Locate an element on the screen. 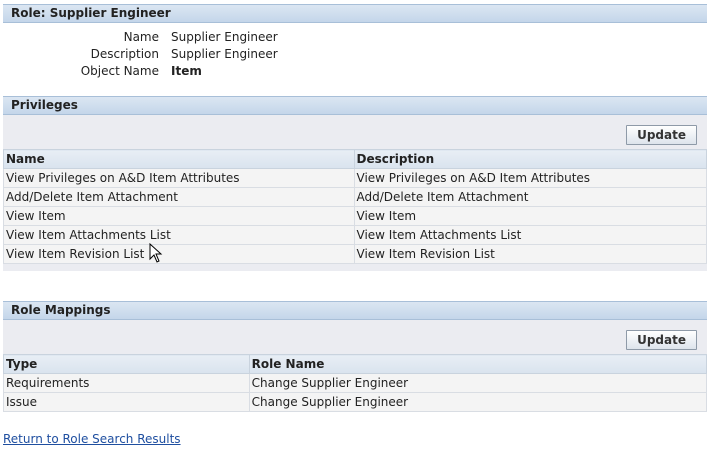 The height and width of the screenshot is (451, 712). property-name-label: Name is located at coordinates (141, 37).